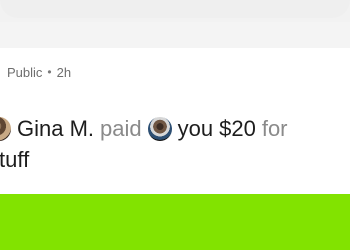 The image size is (350, 250). Describe the element at coordinates (172, 159) in the screenshot. I see `story-line-2: tuff` at that location.